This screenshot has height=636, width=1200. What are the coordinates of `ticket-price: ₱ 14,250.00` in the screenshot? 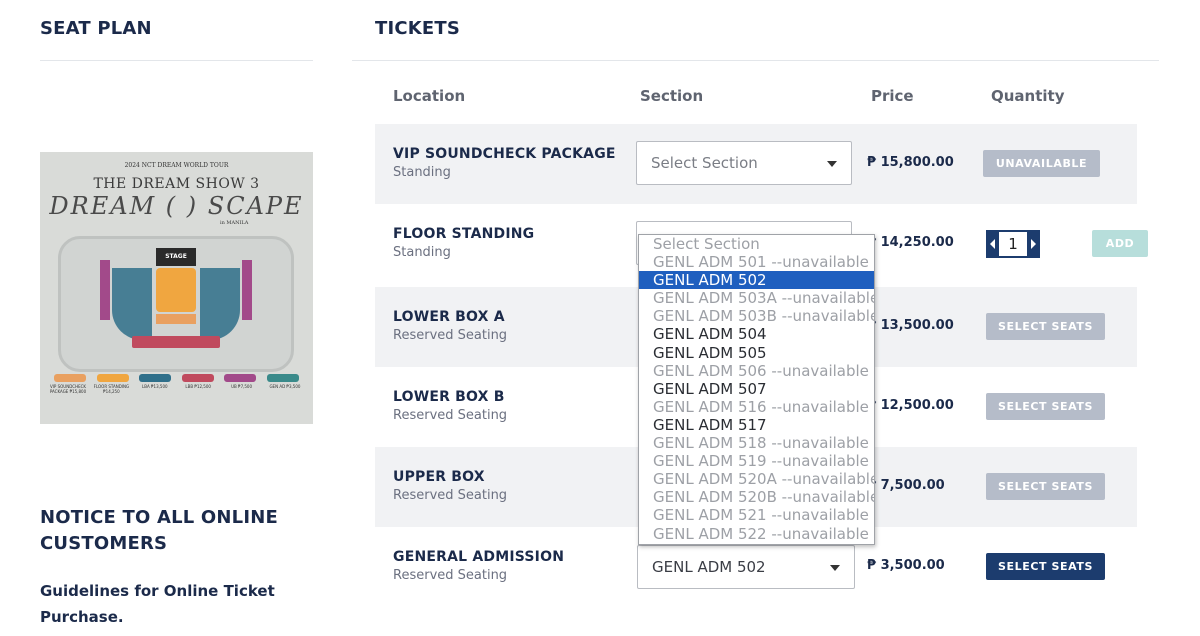 It's located at (910, 242).